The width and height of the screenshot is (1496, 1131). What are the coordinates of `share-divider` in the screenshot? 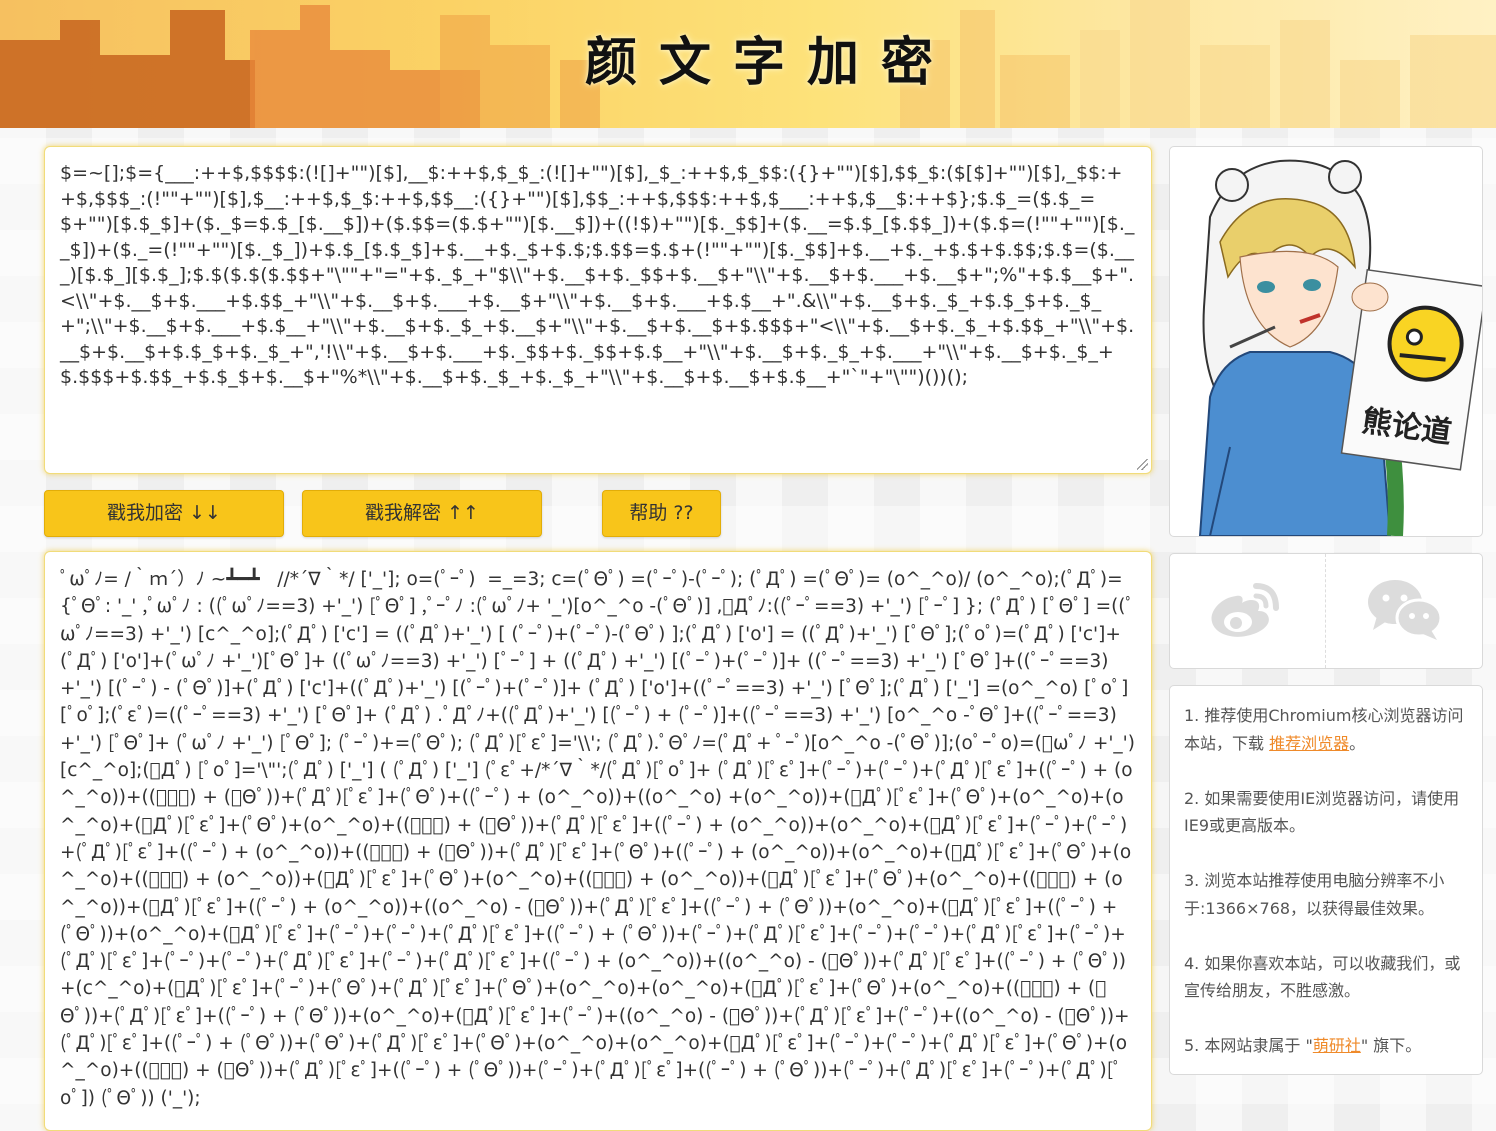 It's located at (1325, 611).